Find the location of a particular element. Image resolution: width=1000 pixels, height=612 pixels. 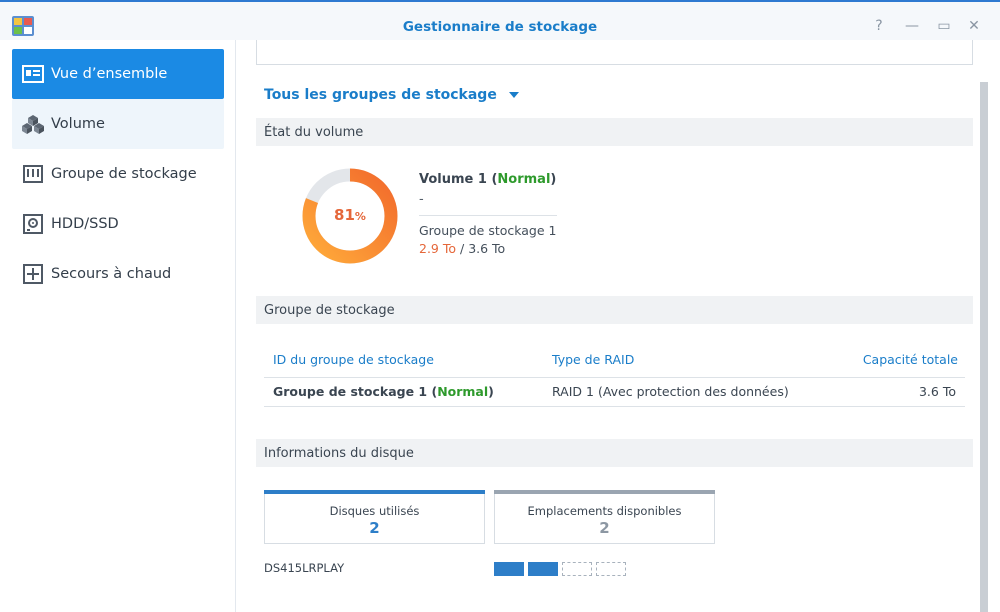

sidebar-item-hot-spare: Secours à chaud is located at coordinates (118, 274).